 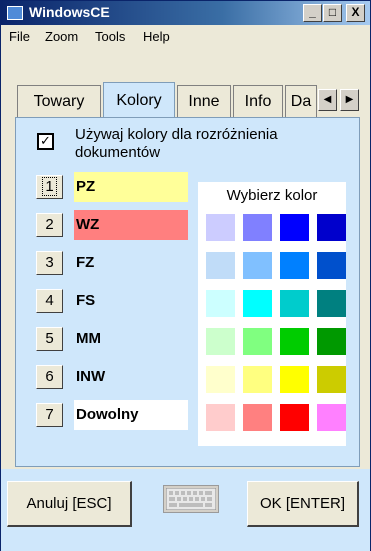 I want to click on document-label-dowolny: Dowolny, so click(x=131, y=415).